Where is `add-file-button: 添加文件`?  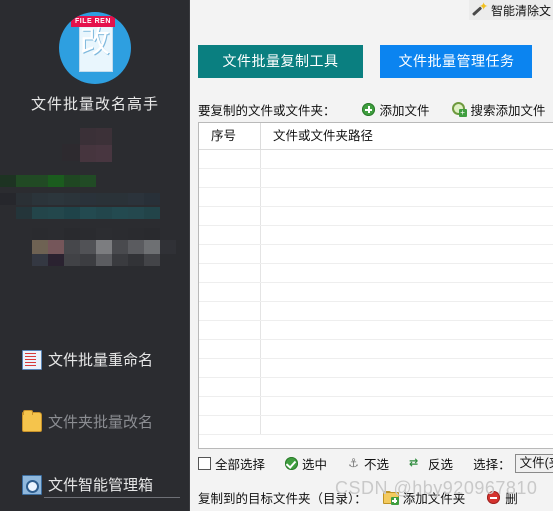 add-file-button: 添加文件 is located at coordinates (395, 109).